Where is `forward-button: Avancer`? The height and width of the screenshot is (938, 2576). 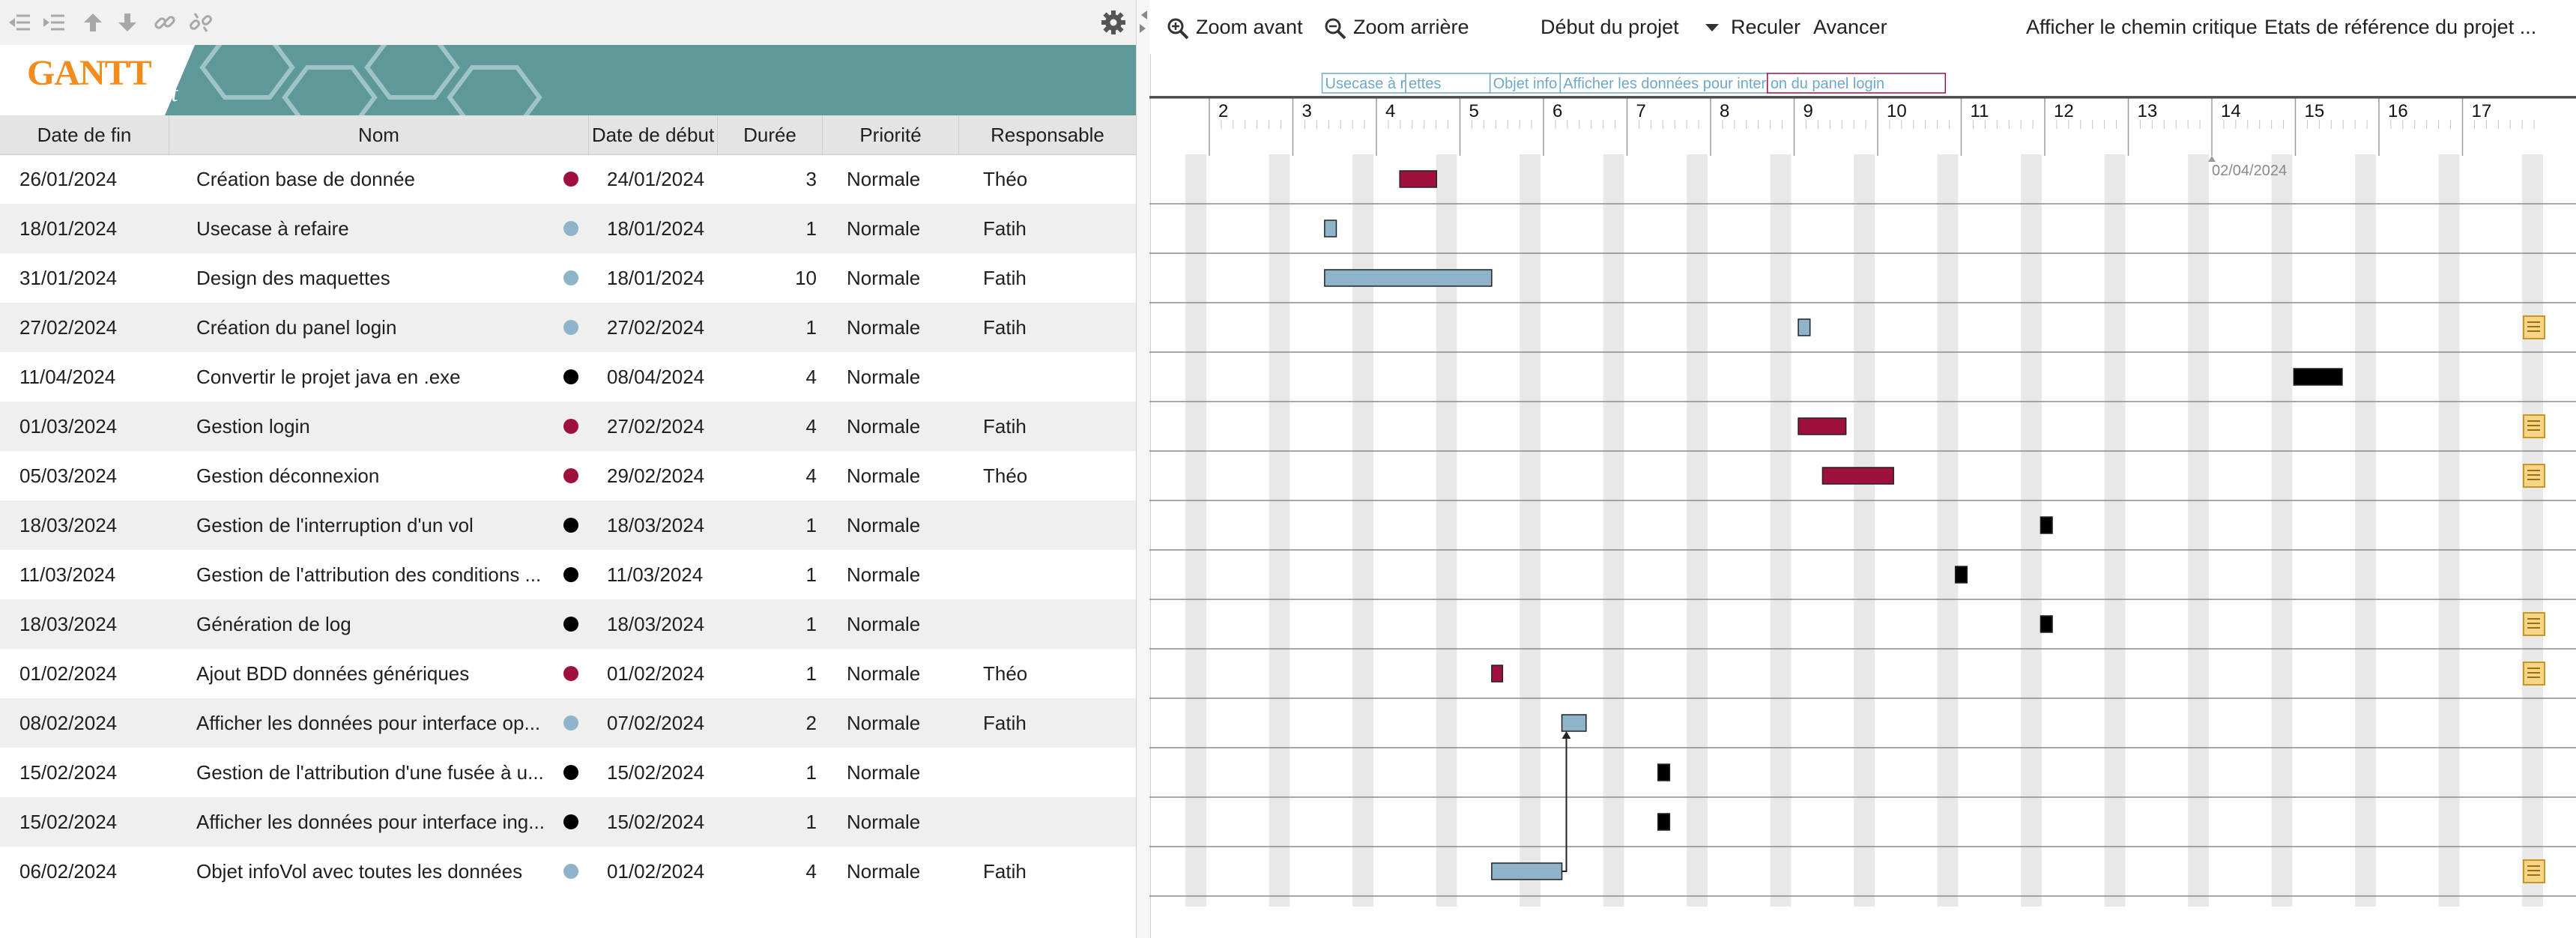
forward-button: Avancer is located at coordinates (1850, 27).